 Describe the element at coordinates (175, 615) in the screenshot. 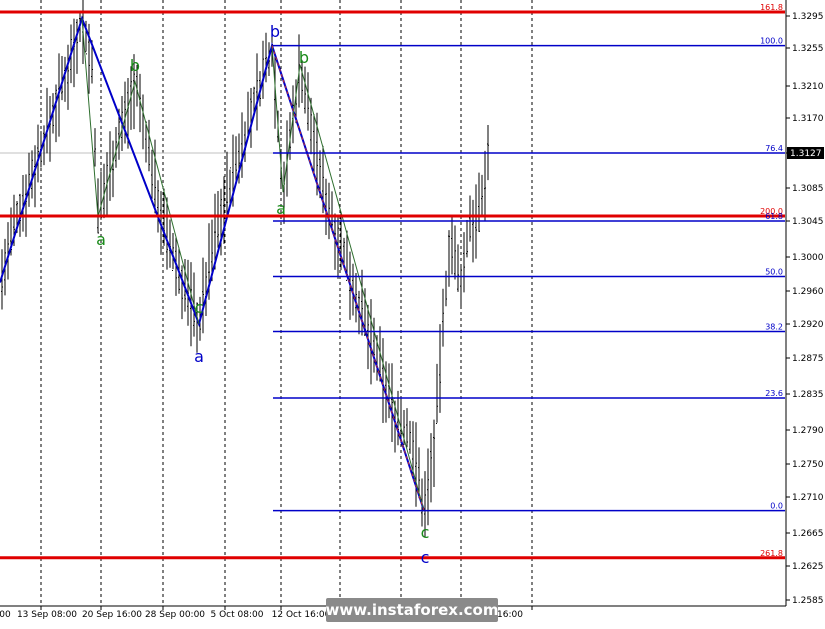

I see `x-tick-label: 28 Sep 00:00` at that location.